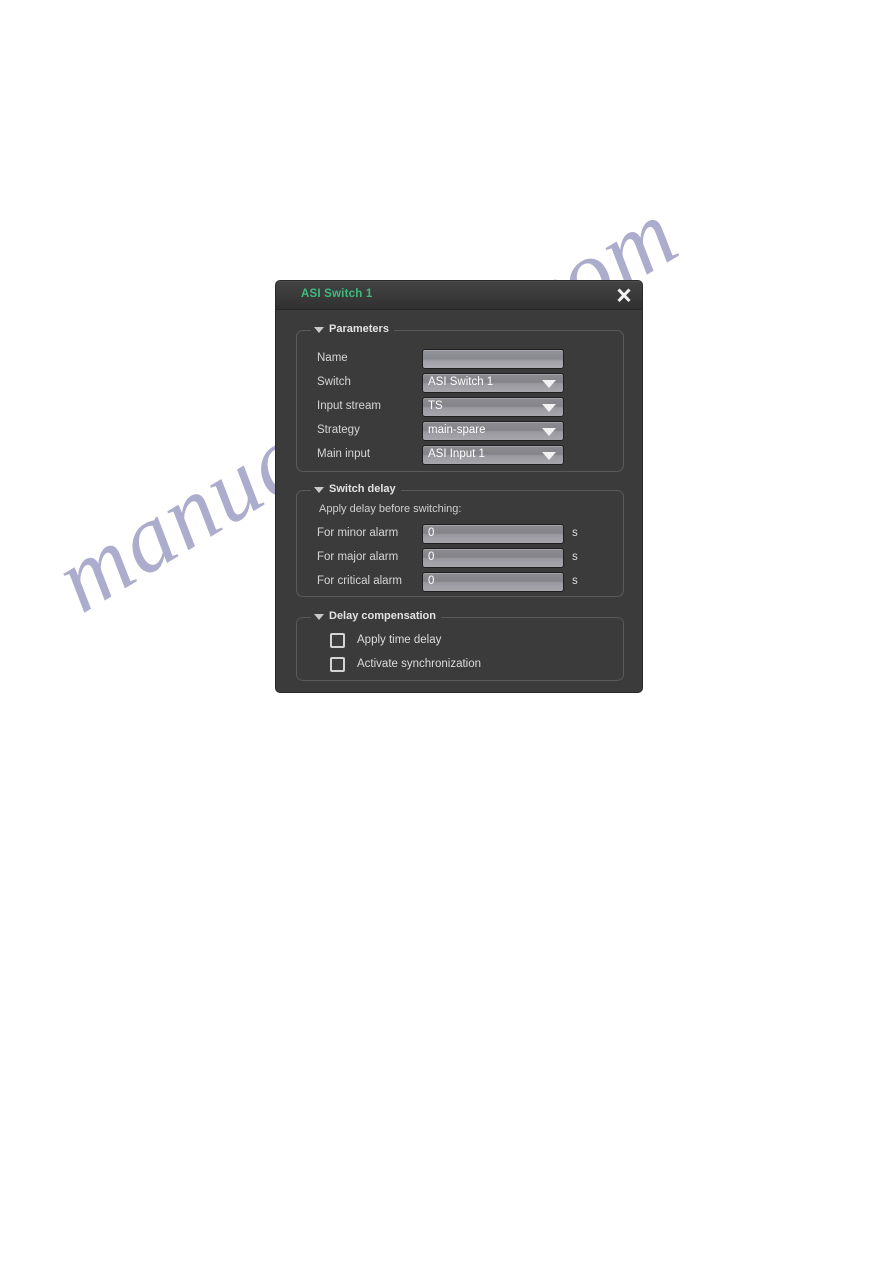  What do you see at coordinates (624, 295) in the screenshot?
I see `close-icon` at bounding box center [624, 295].